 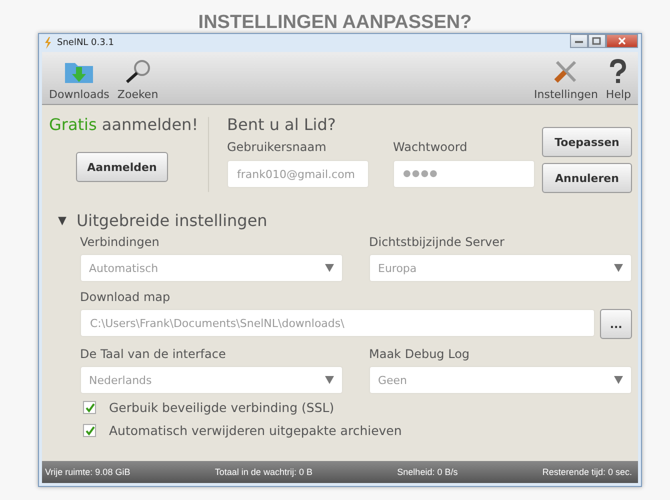 What do you see at coordinates (120, 242) in the screenshot?
I see `field-label: Verbindingen` at bounding box center [120, 242].